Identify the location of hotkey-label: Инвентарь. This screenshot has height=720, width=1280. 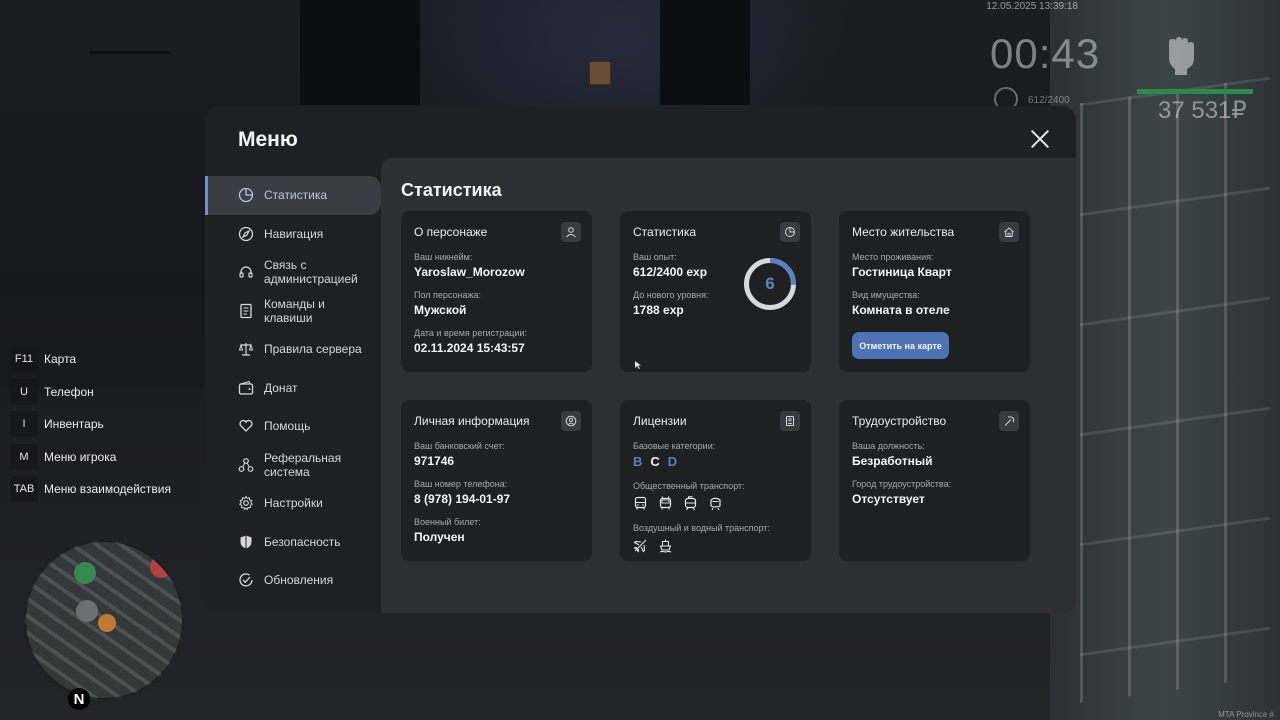
(74, 424).